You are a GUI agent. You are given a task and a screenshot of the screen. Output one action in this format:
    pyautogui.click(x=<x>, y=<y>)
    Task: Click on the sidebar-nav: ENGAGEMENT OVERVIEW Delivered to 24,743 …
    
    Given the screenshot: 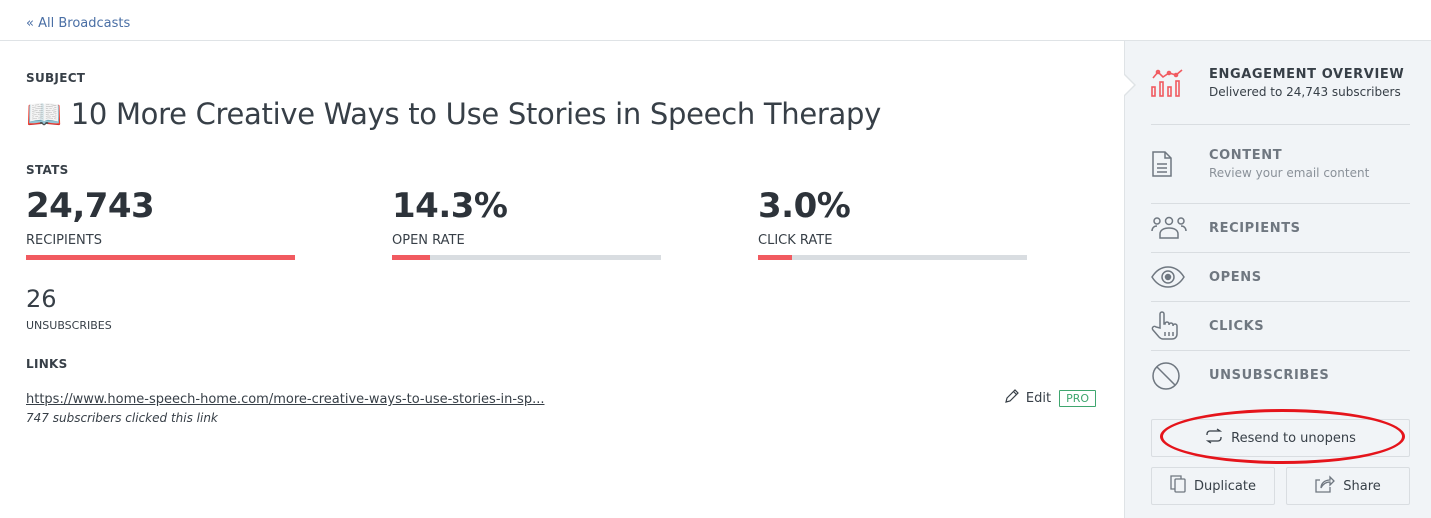 What is the action you would take?
    pyautogui.click(x=1280, y=220)
    